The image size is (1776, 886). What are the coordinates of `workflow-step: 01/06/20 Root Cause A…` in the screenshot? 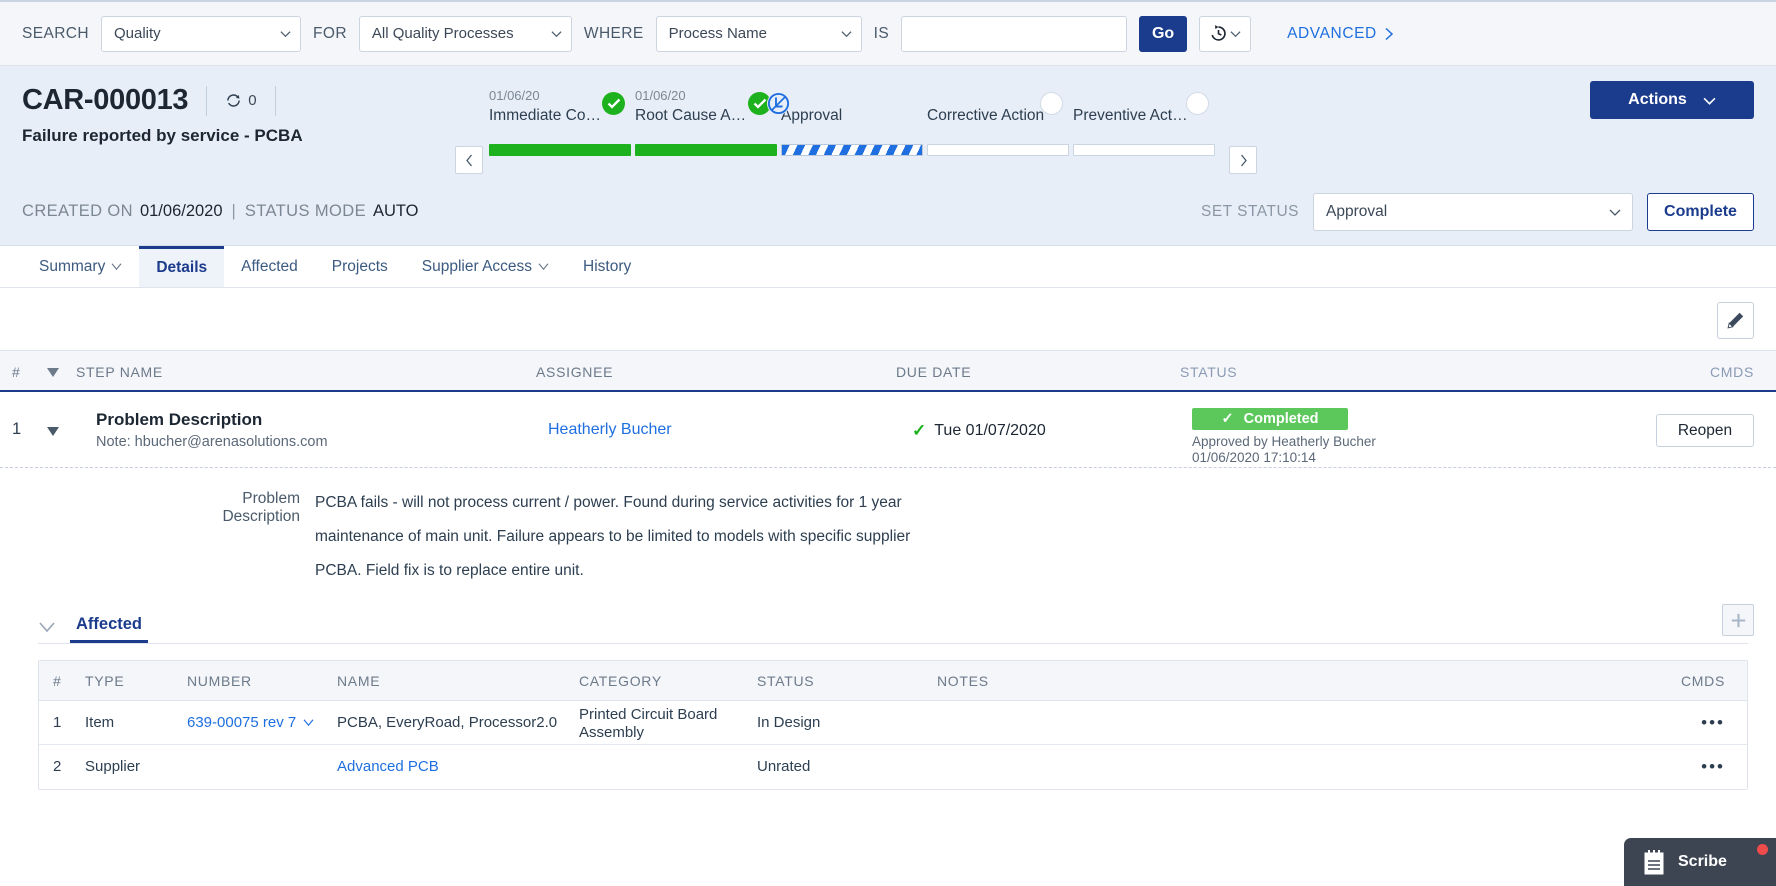 It's located at (708, 122).